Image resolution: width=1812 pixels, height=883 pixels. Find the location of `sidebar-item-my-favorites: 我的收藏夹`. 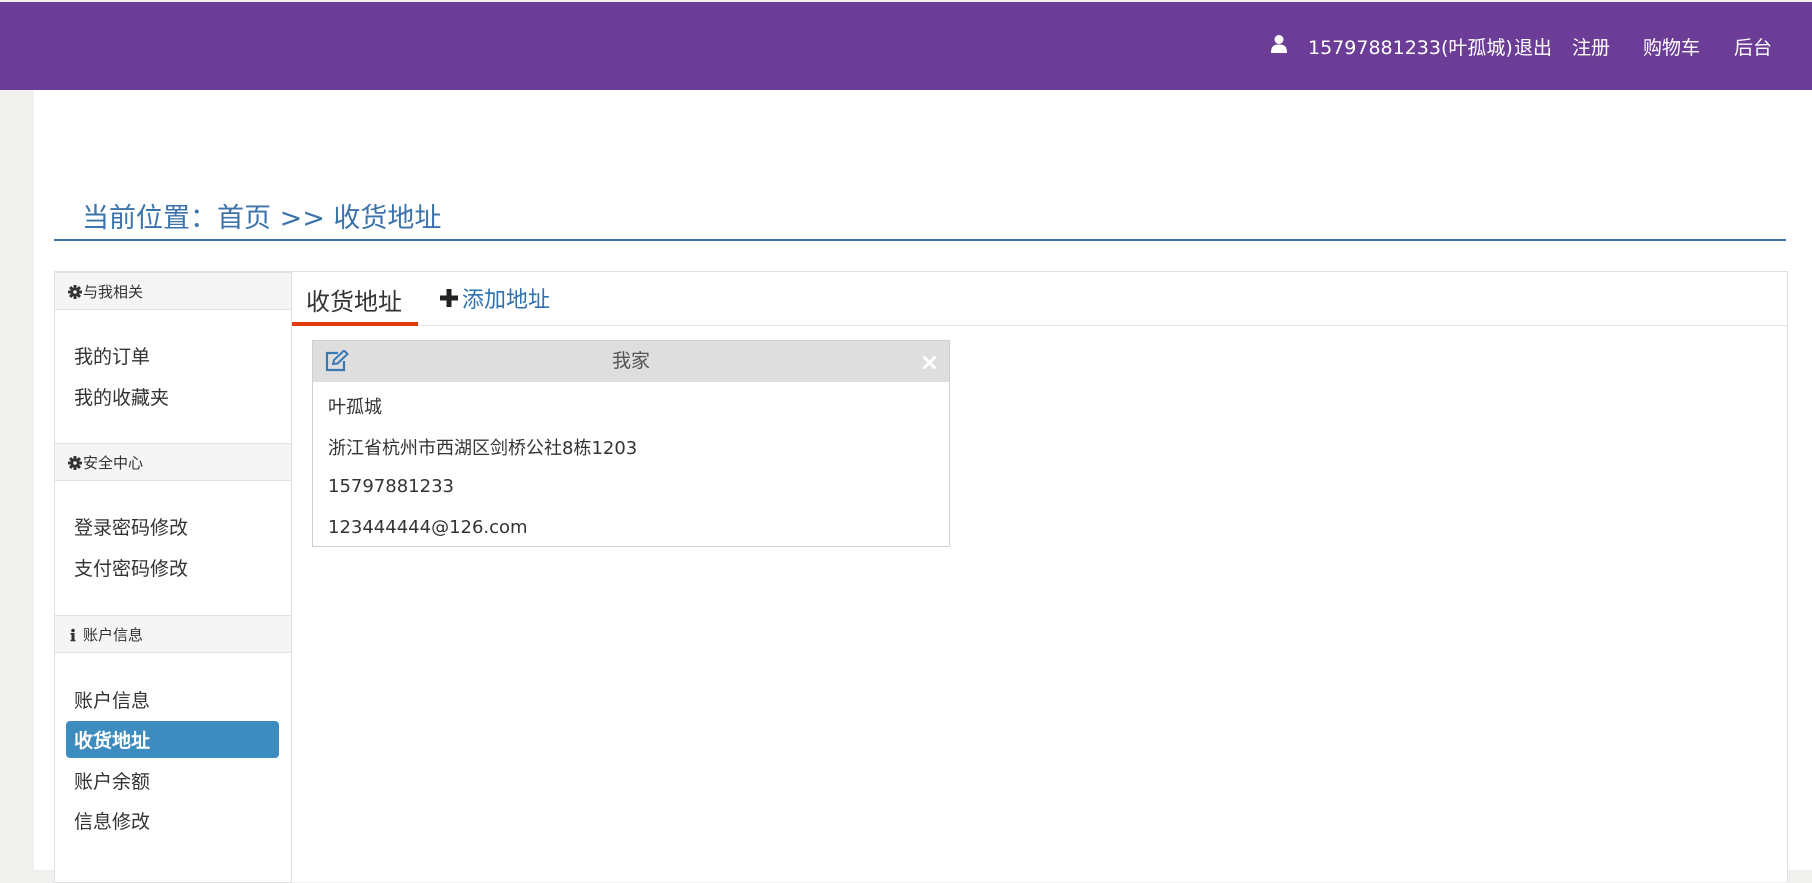

sidebar-item-my-favorites: 我的收藏夹 is located at coordinates (121, 396).